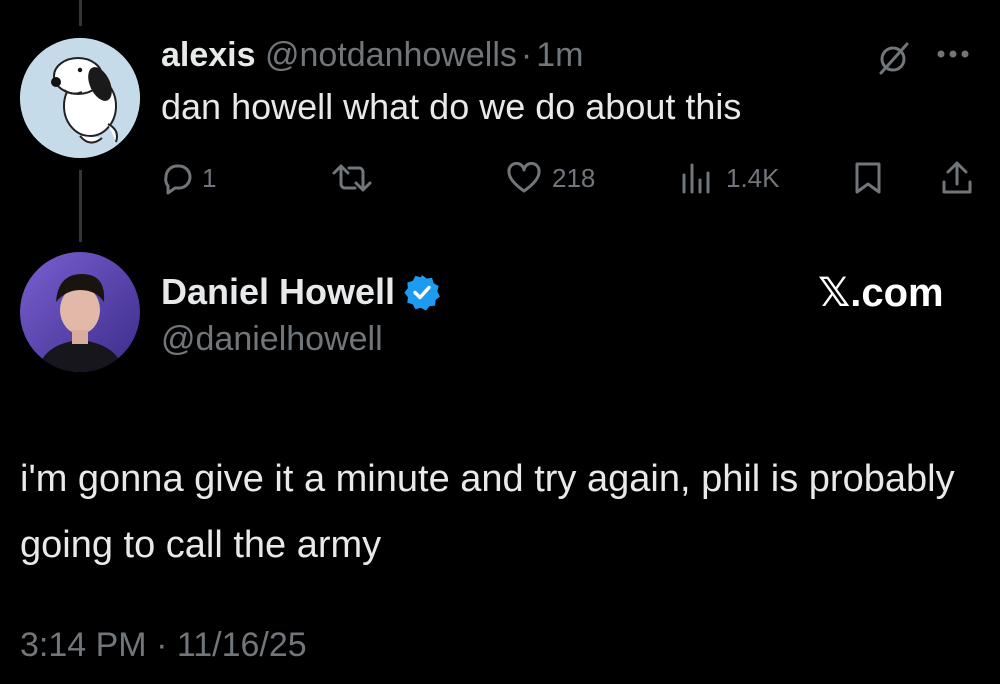  I want to click on reply-avatar, so click(80, 98).